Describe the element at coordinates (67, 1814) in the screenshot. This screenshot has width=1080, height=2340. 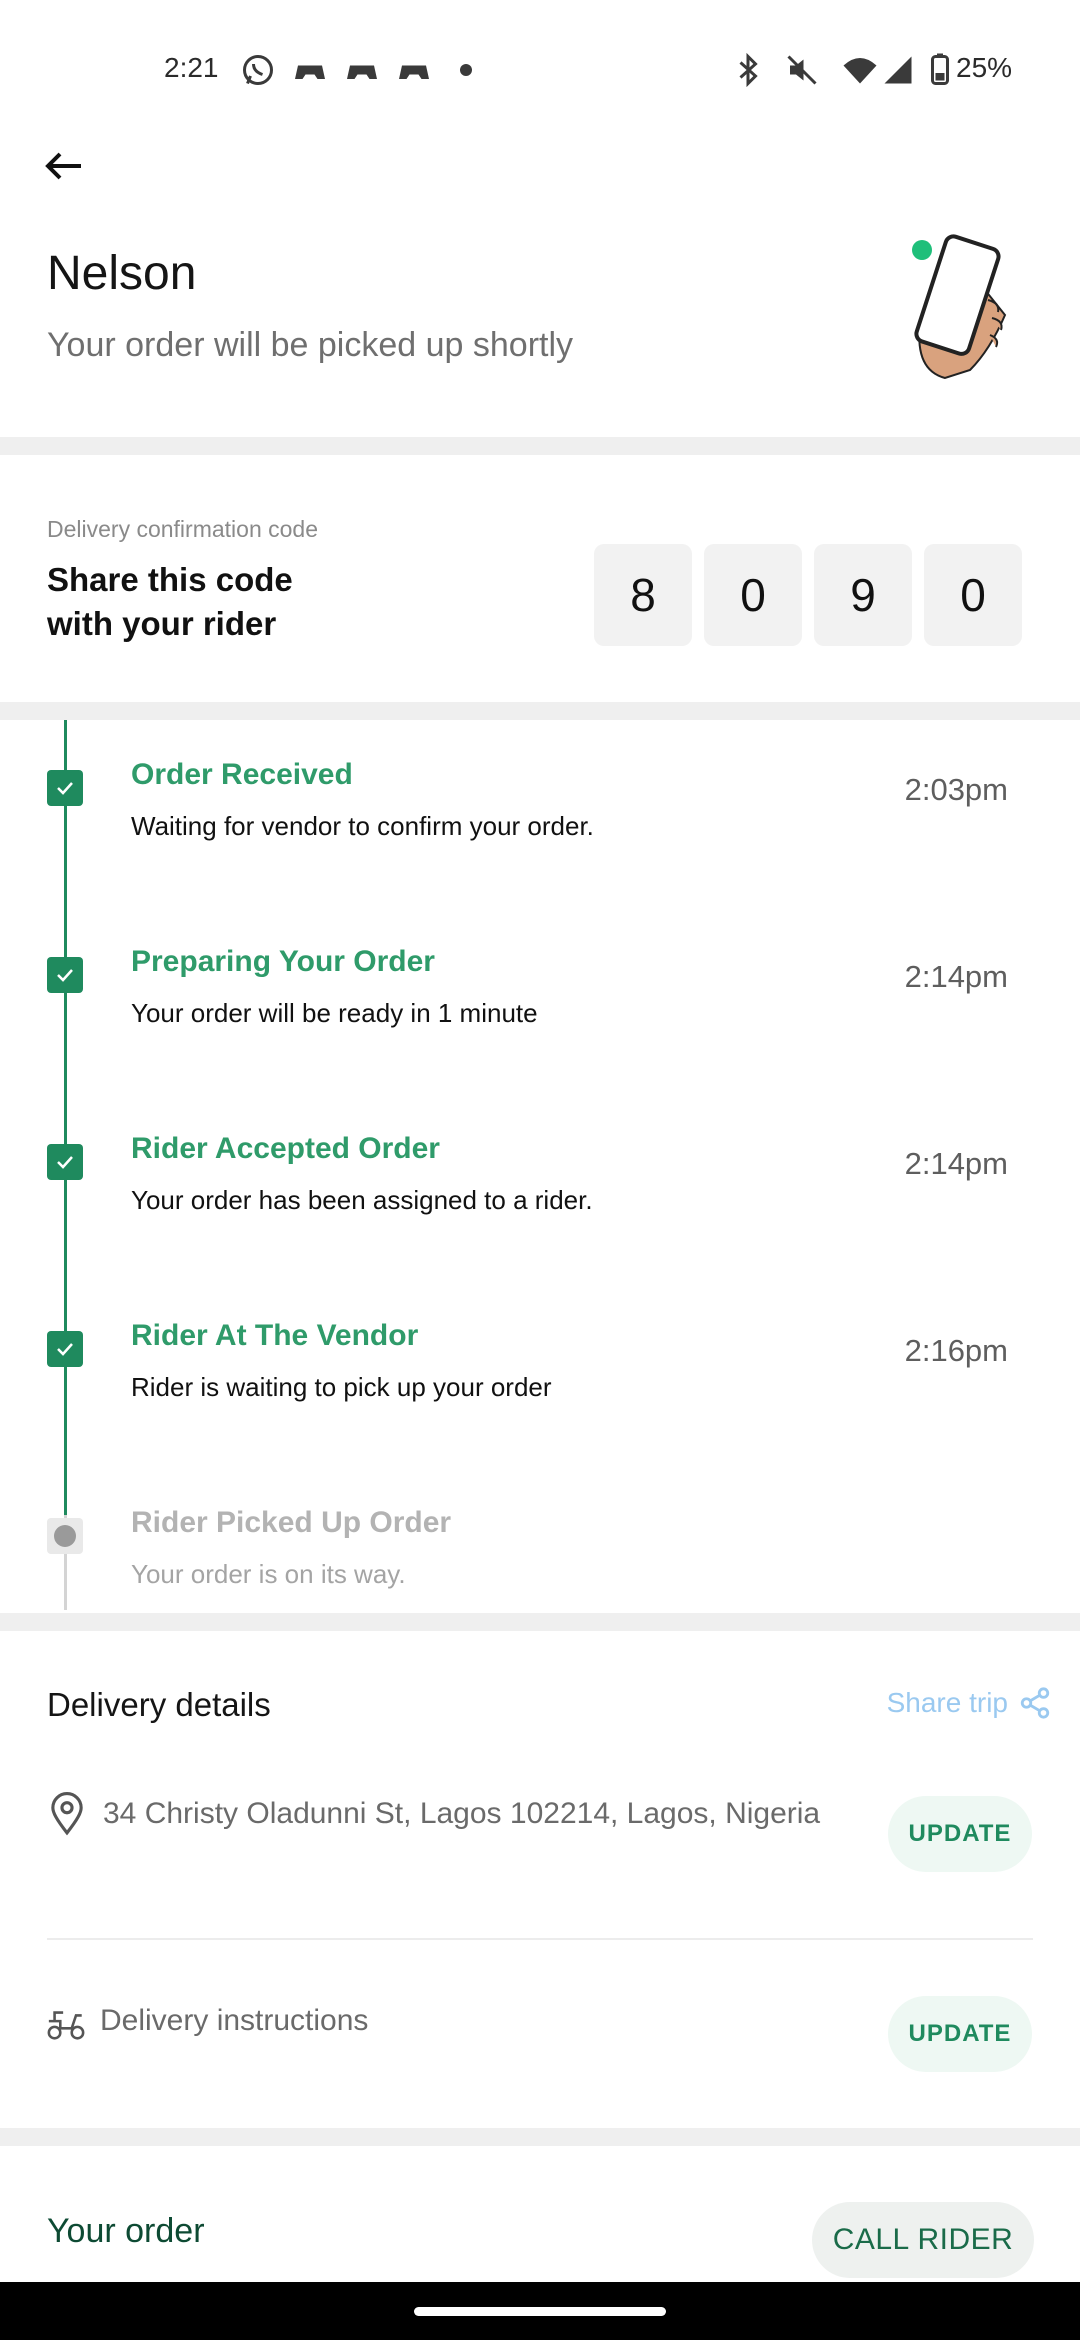
I see `location-pin-icon` at that location.